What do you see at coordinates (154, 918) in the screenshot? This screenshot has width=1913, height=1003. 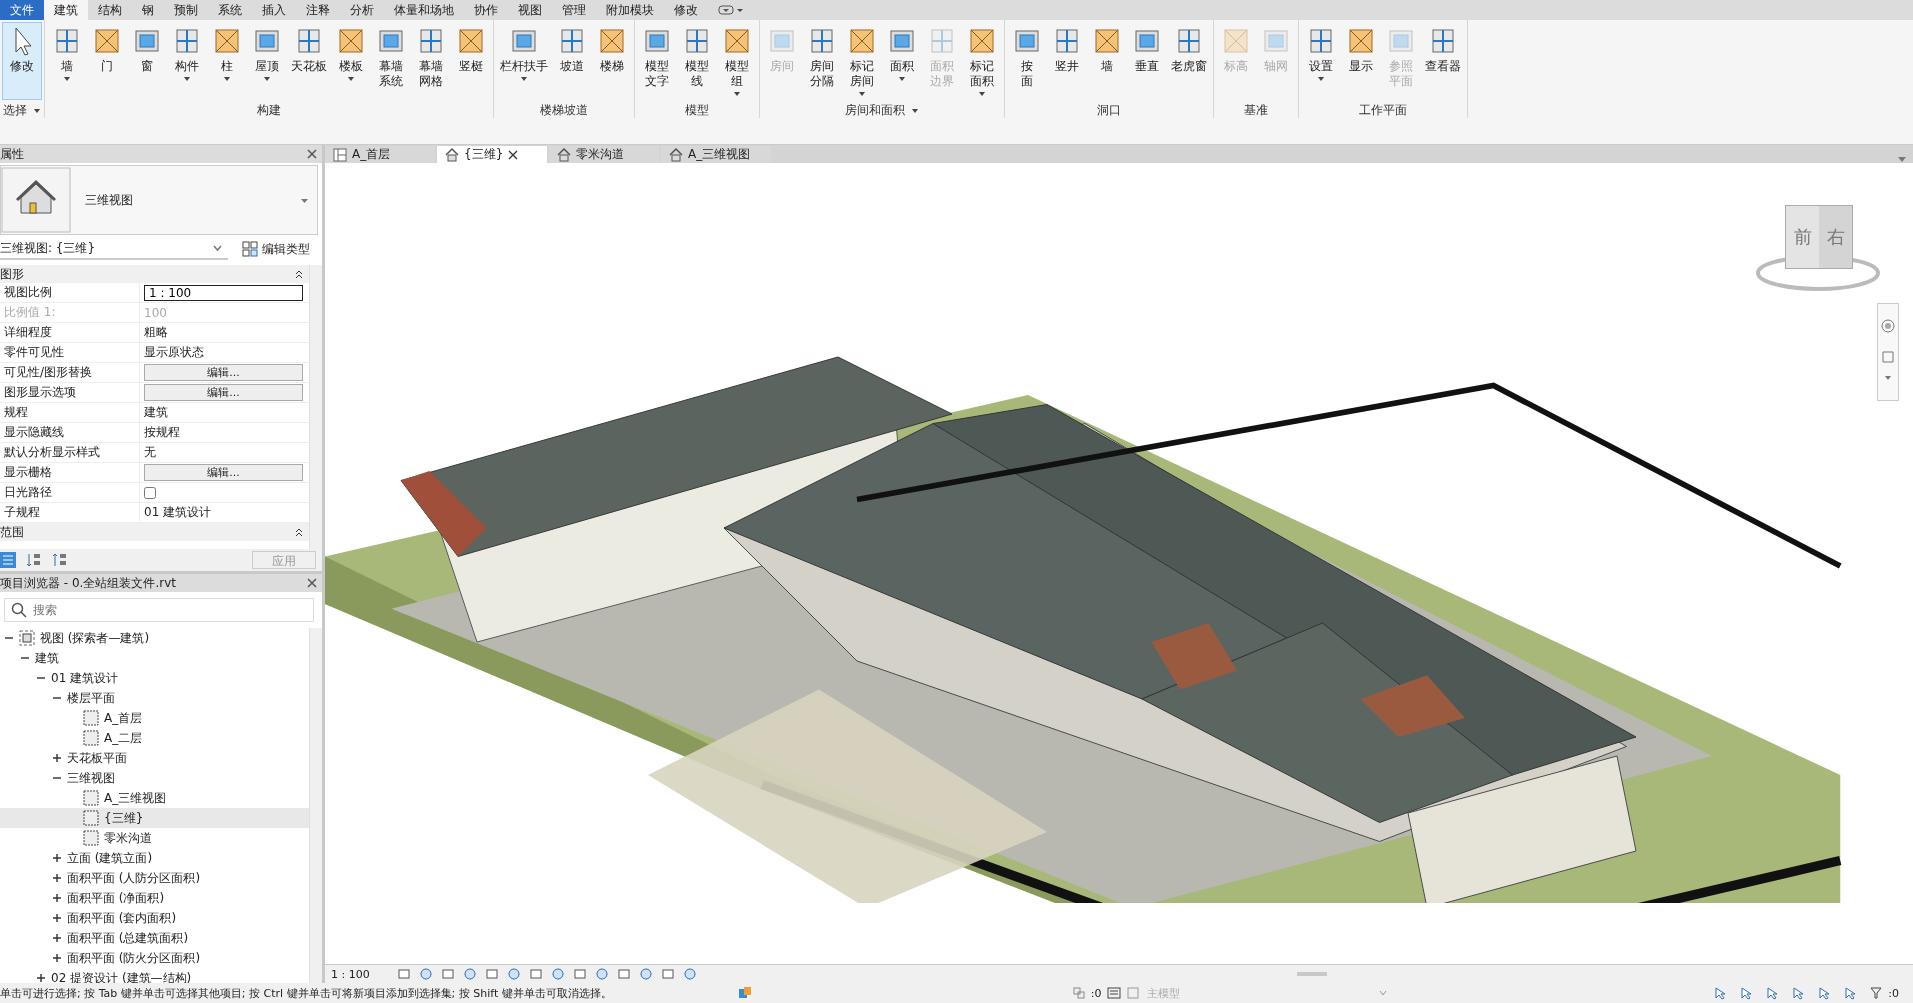 I see `tree-item: 面积平面 (套内面积)` at bounding box center [154, 918].